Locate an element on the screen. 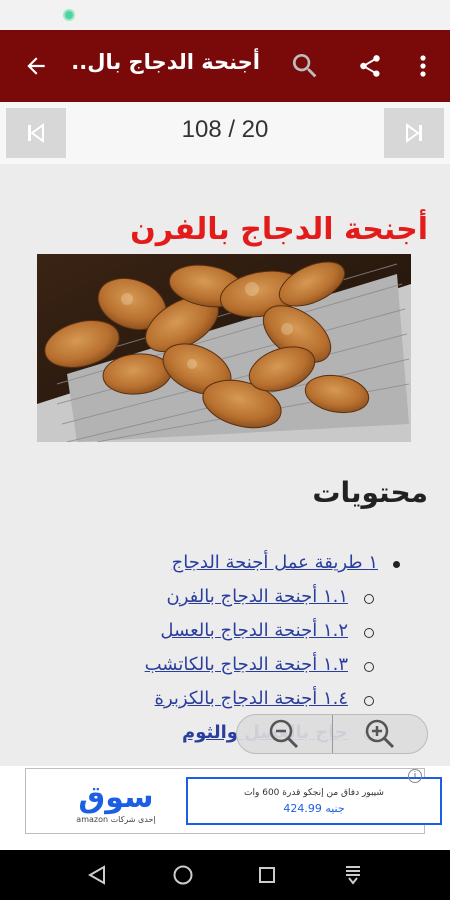 Image resolution: width=450 pixels, height=900 pixels. back-triangle-icon is located at coordinates (97, 875).